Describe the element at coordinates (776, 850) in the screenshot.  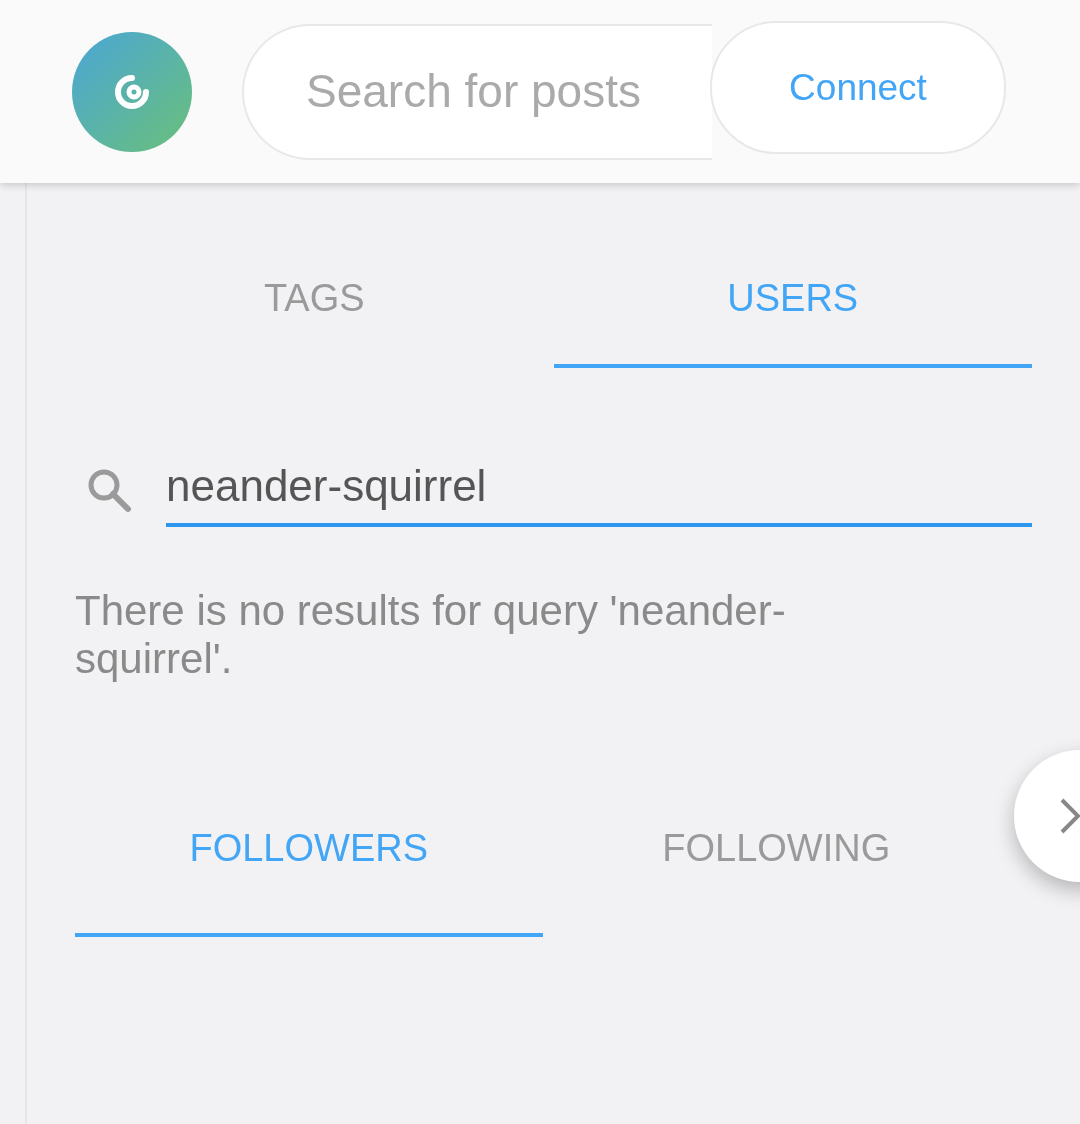
I see `tab: FOLLOWING` at that location.